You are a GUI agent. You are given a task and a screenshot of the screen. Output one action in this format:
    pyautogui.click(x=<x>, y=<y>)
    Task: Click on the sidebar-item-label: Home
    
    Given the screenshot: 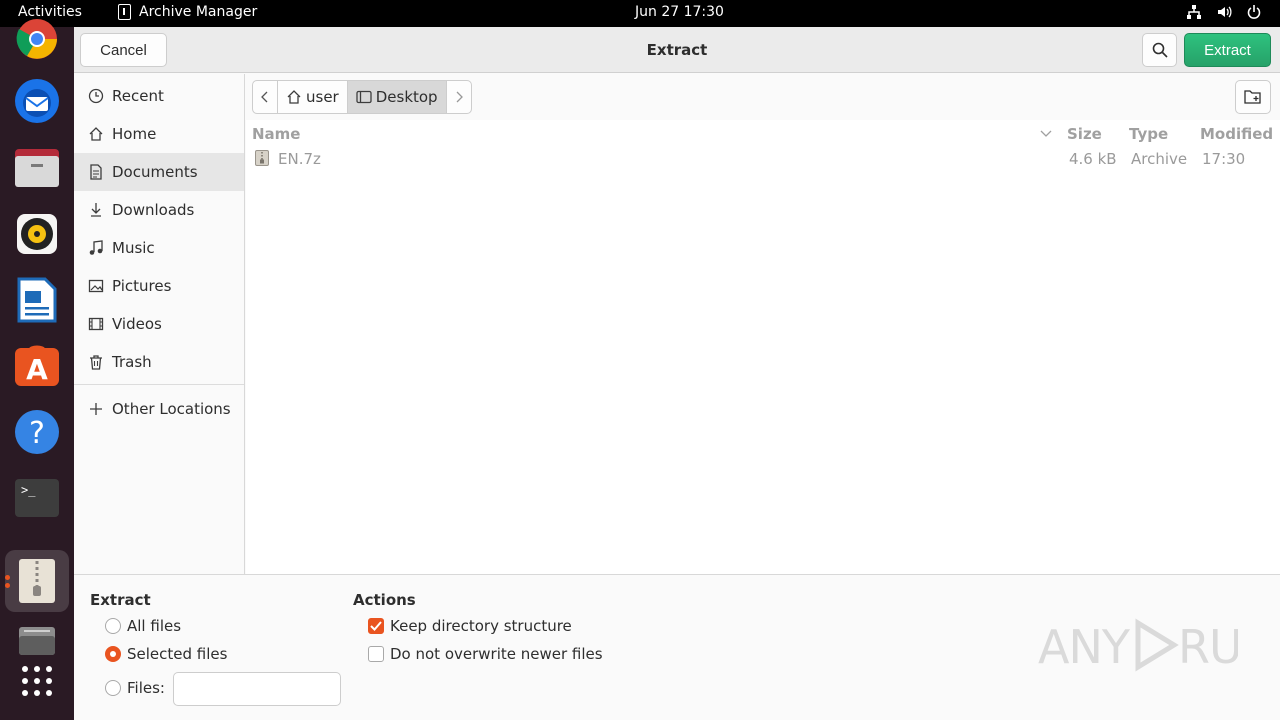 What is the action you would take?
    pyautogui.click(x=134, y=134)
    